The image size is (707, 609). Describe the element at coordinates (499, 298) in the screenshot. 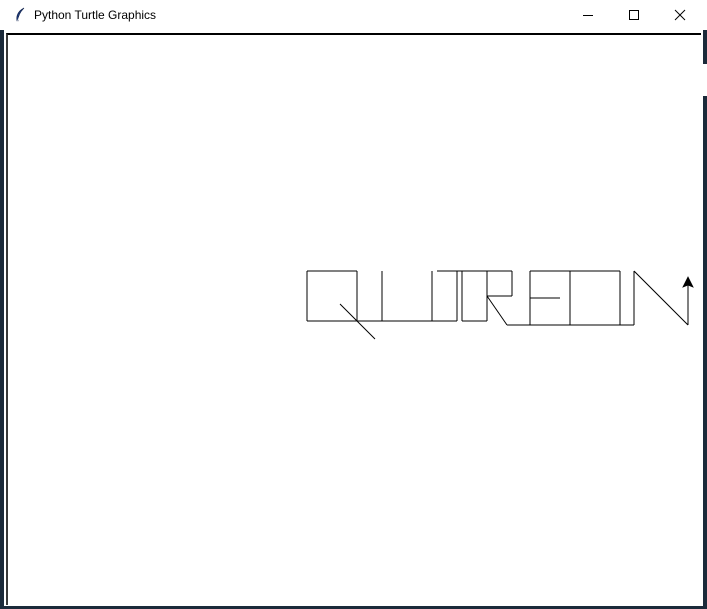

I see `letter-r` at that location.